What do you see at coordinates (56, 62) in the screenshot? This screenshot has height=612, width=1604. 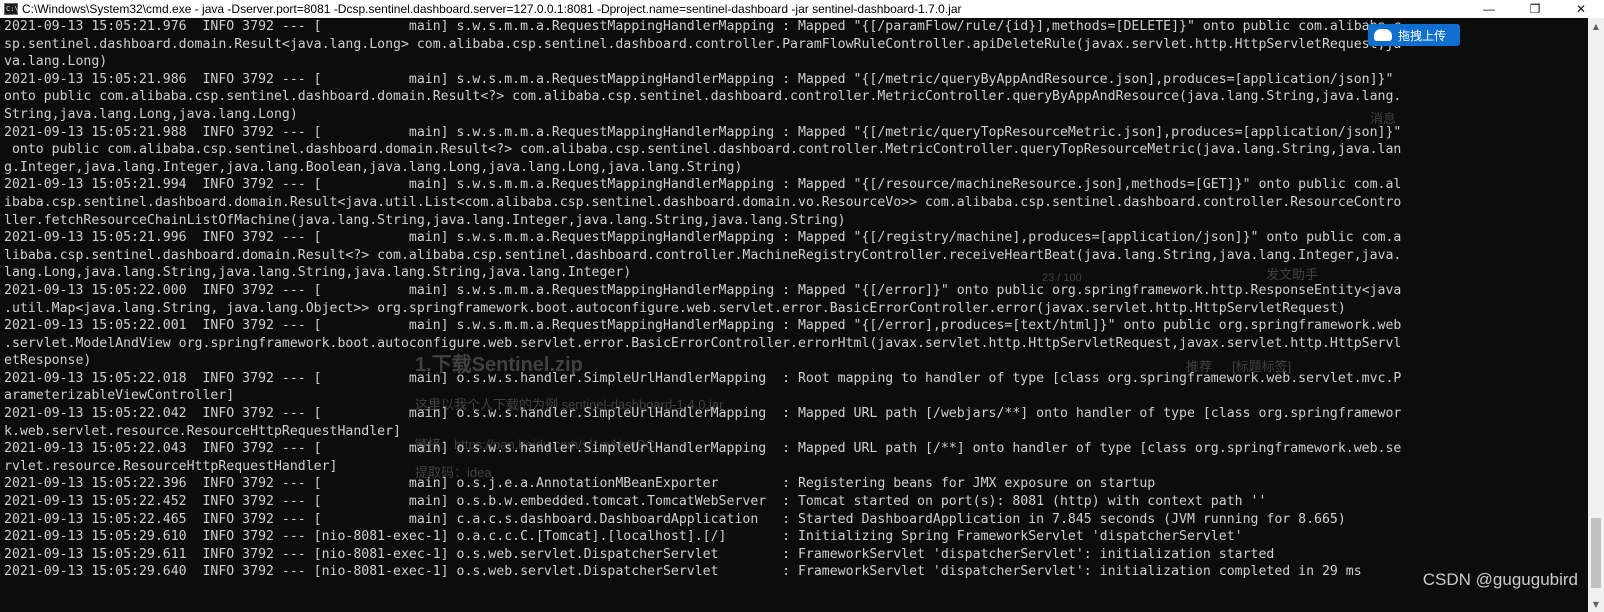 I see `console-line: va.lang.Long)` at bounding box center [56, 62].